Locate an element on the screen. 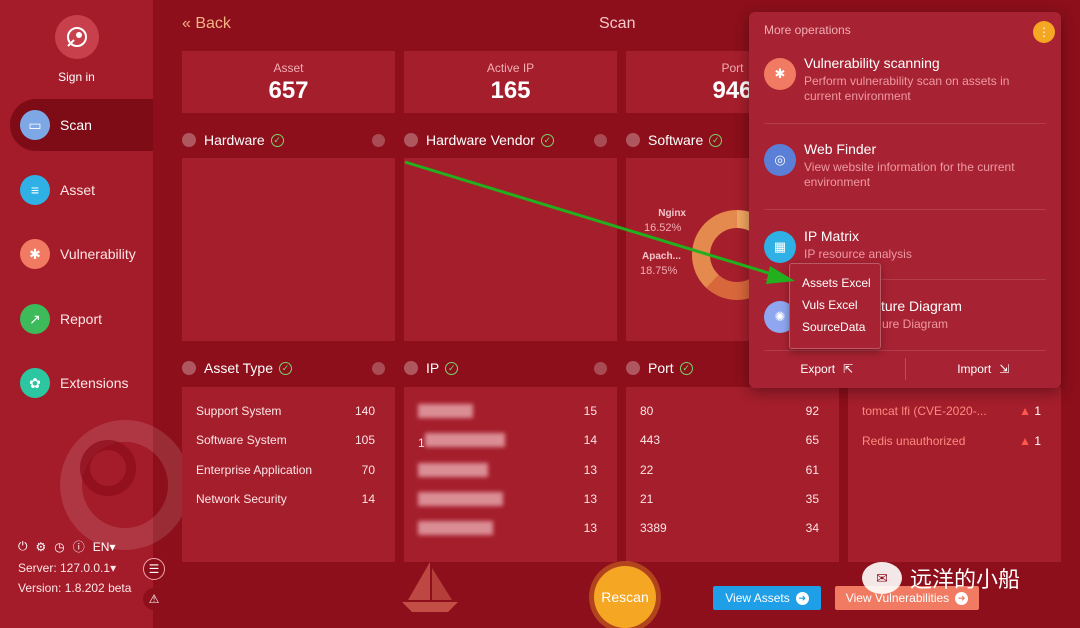 The image size is (1080, 628). divider is located at coordinates (905, 209).